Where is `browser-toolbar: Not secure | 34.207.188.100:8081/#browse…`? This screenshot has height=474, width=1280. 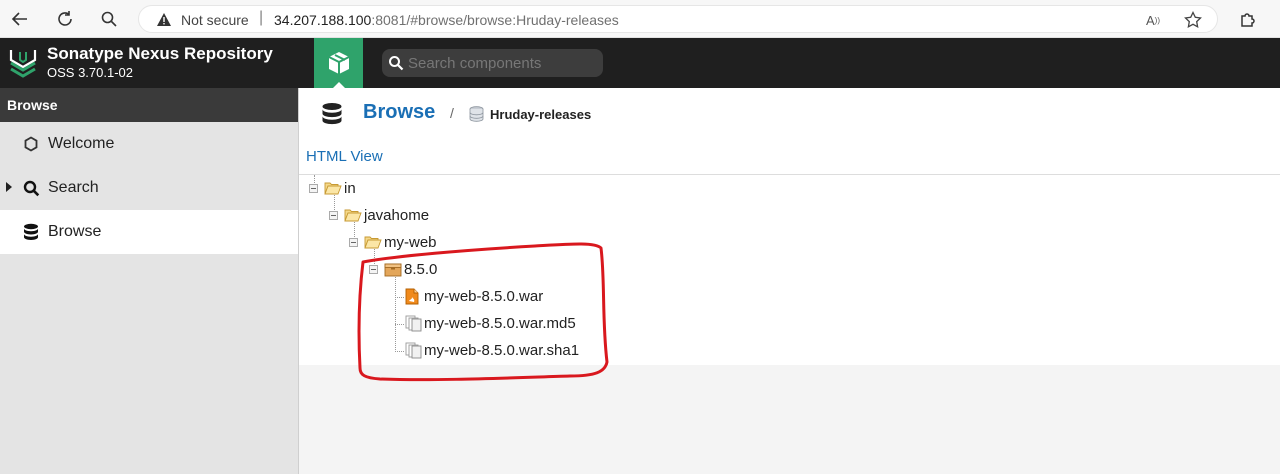 browser-toolbar: Not secure | 34.207.188.100:8081/#browse… is located at coordinates (640, 19).